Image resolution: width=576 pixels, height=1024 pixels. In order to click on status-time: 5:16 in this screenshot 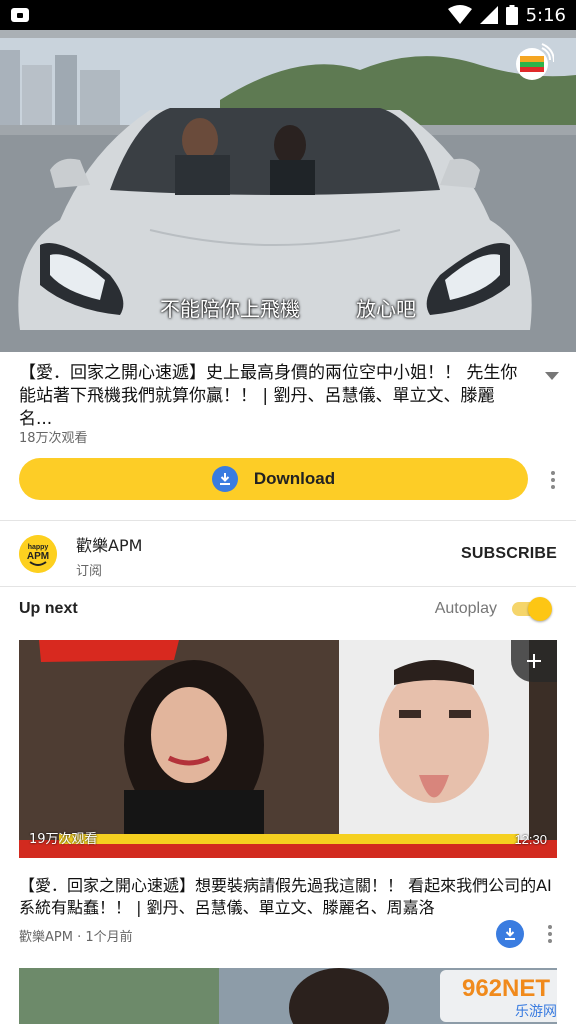, I will do `click(545, 15)`.